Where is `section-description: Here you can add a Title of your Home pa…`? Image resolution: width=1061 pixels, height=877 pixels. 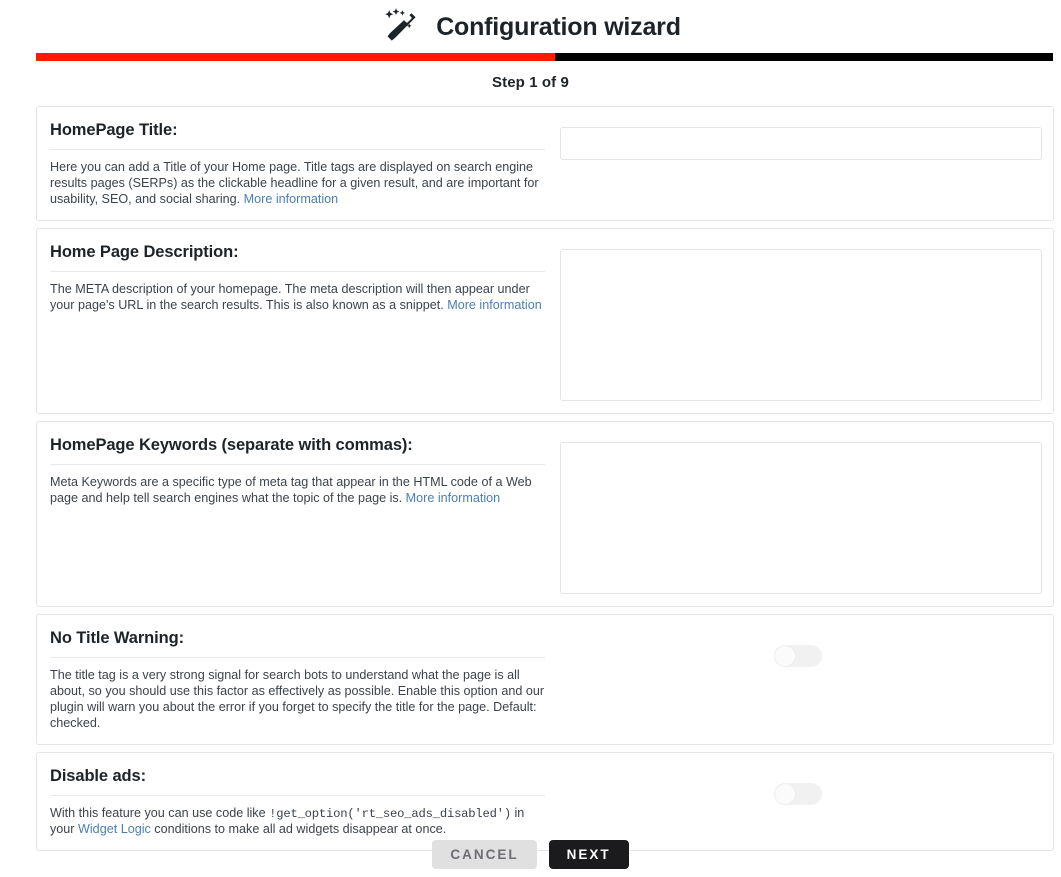 section-description: Here you can add a Title of your Home pa… is located at coordinates (297, 184).